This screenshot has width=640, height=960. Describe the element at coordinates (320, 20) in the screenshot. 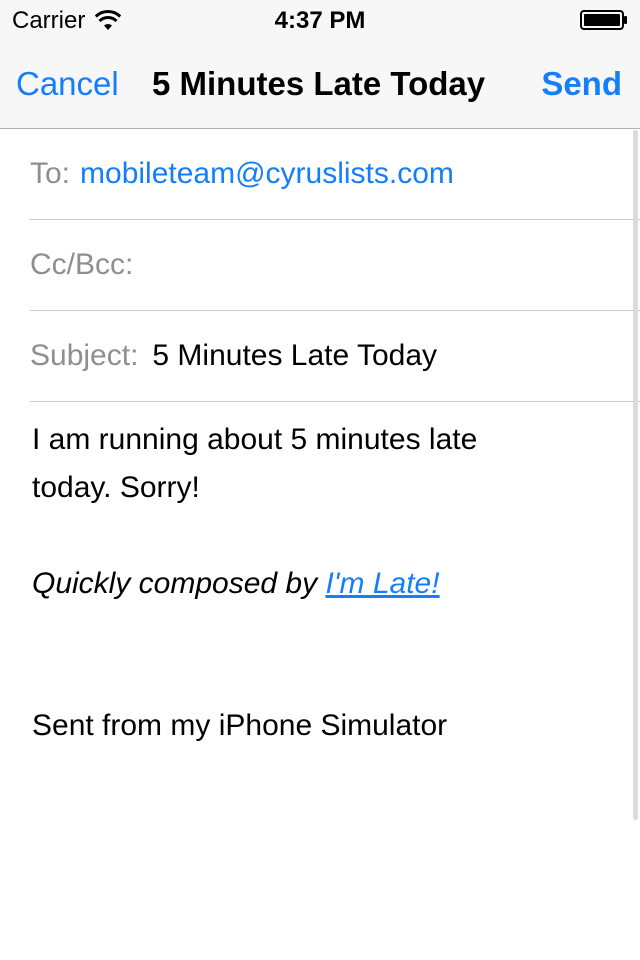

I see `status-time: 4:37 PM` at that location.